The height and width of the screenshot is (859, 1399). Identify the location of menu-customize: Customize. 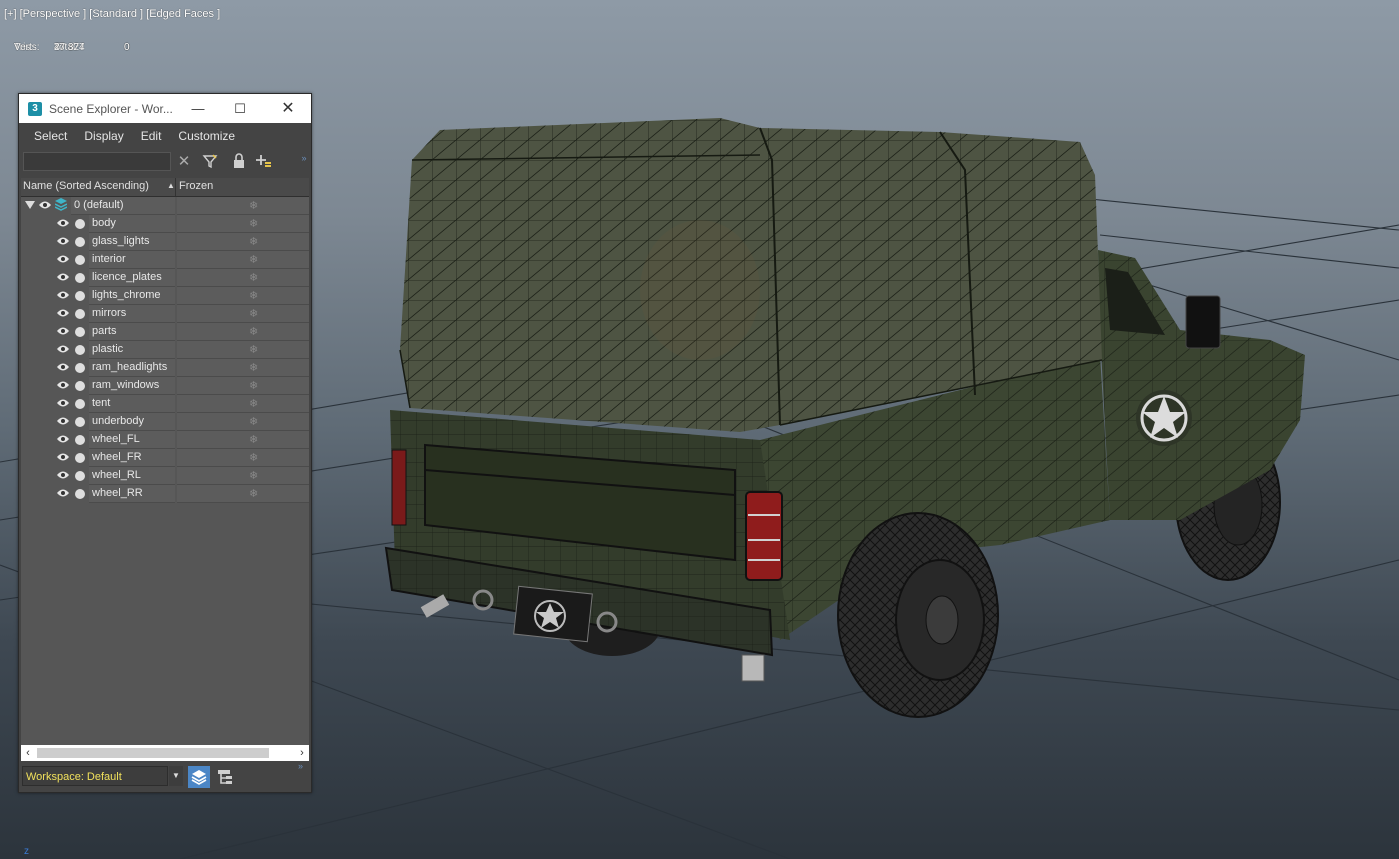
(206, 136).